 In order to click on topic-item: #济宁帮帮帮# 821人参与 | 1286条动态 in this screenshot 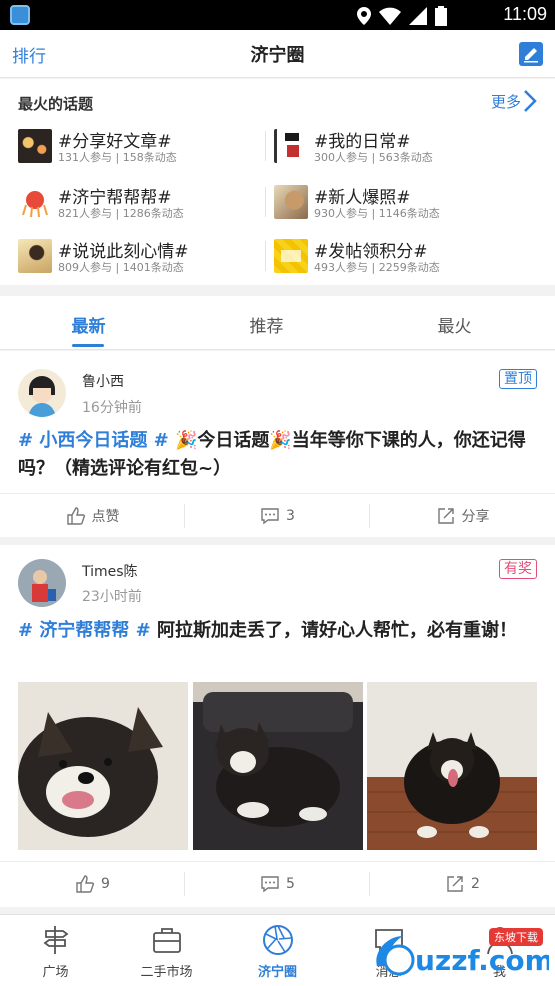, I will do `click(148, 207)`.